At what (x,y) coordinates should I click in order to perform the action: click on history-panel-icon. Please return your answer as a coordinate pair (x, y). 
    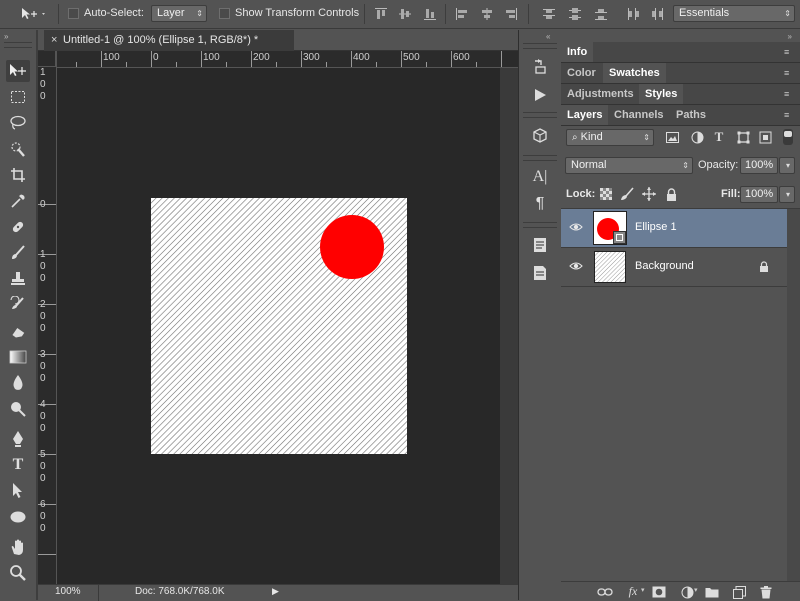
    Looking at the image, I should click on (540, 66).